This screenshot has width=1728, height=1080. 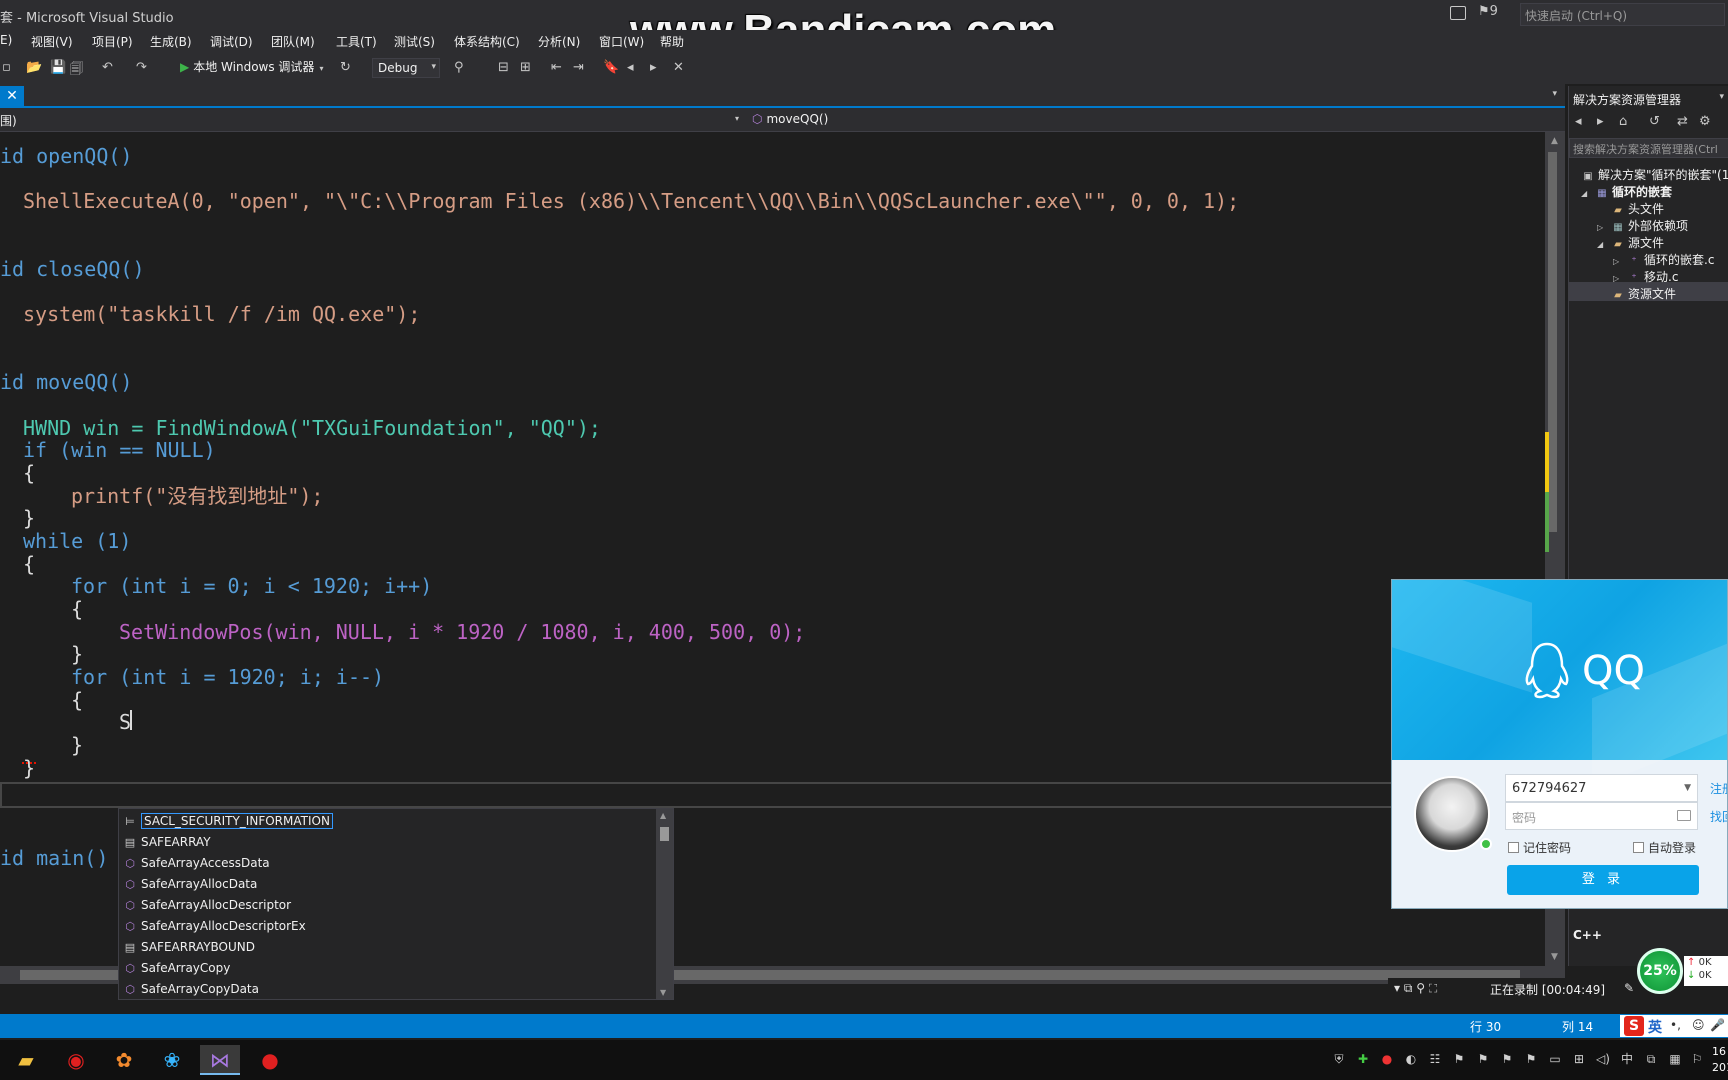 What do you see at coordinates (1654, 121) in the screenshot?
I see `history-icon: ↺` at bounding box center [1654, 121].